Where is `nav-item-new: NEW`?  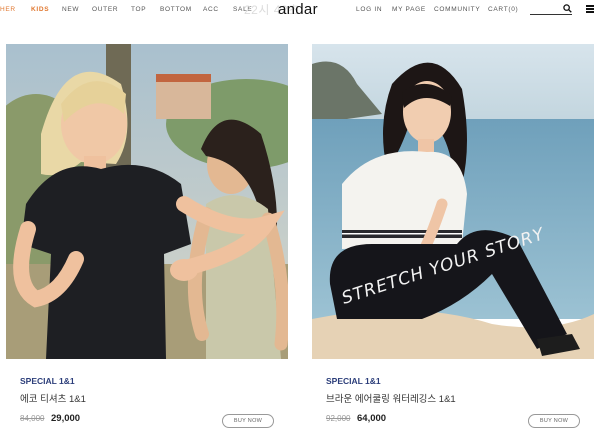 nav-item-new: NEW is located at coordinates (70, 9).